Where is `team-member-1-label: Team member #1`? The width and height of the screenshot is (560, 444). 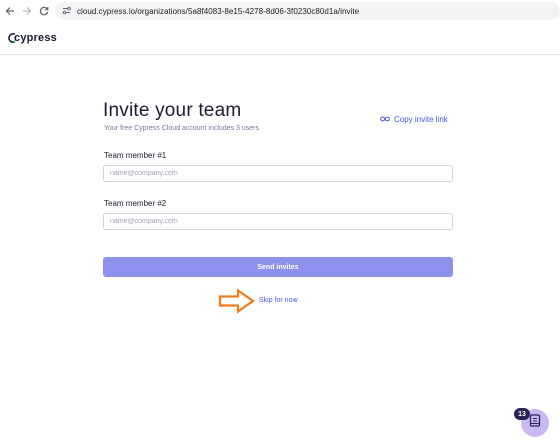
team-member-1-label: Team member #1 is located at coordinates (135, 155).